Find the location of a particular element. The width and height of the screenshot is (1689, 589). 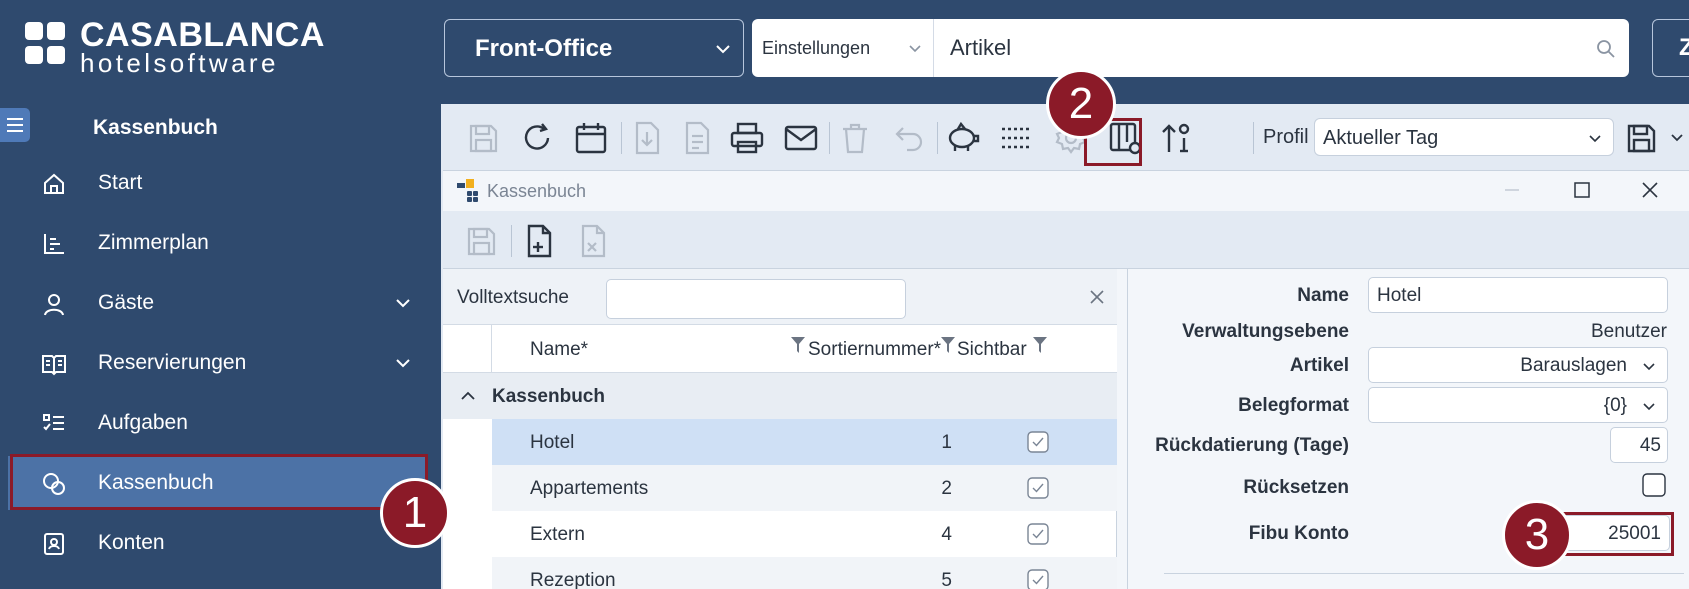

level-label: Verwaltungsebene is located at coordinates (1265, 331).